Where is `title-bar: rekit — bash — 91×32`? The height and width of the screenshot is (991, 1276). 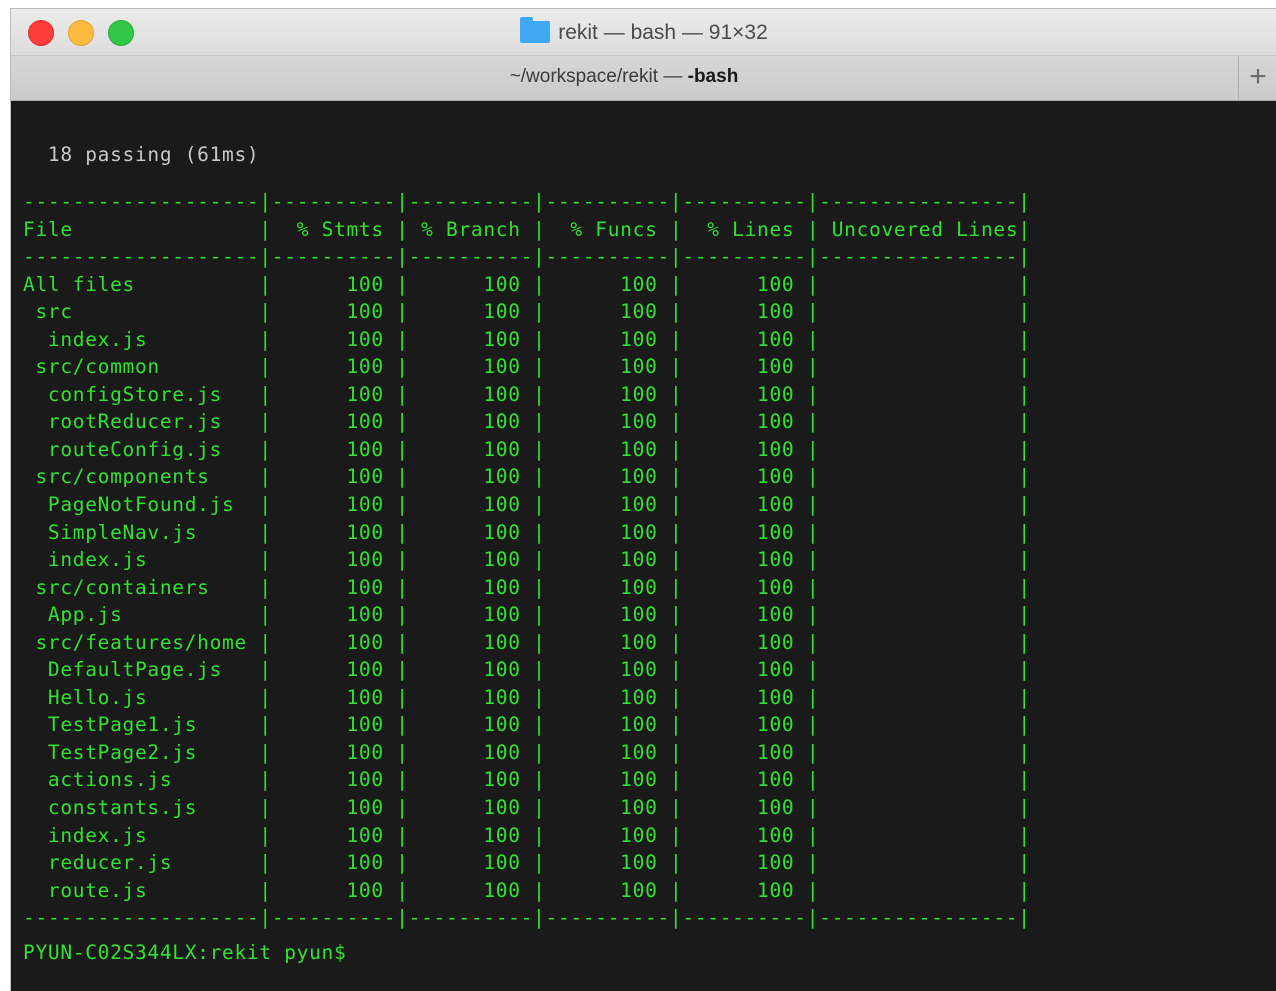 title-bar: rekit — bash — 91×32 is located at coordinates (643, 32).